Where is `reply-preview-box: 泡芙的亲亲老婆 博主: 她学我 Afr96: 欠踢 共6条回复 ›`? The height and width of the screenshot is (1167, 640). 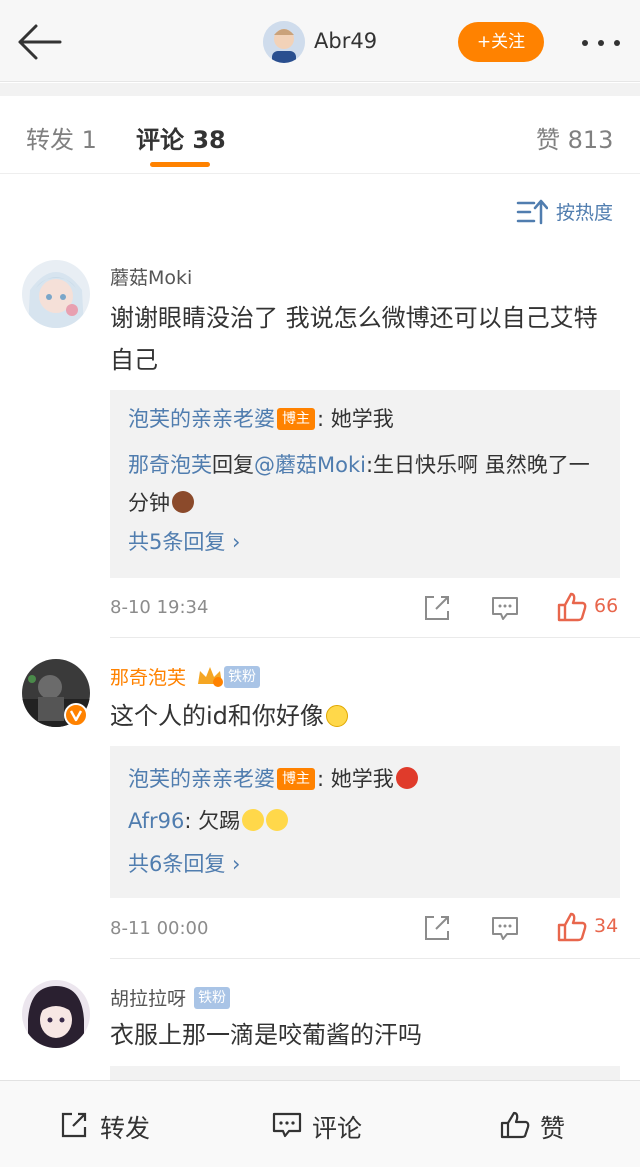
reply-preview-box: 泡芙的亲亲老婆 博主: 她学我 Afr96: 欠踢 共6条回复 › is located at coordinates (365, 822).